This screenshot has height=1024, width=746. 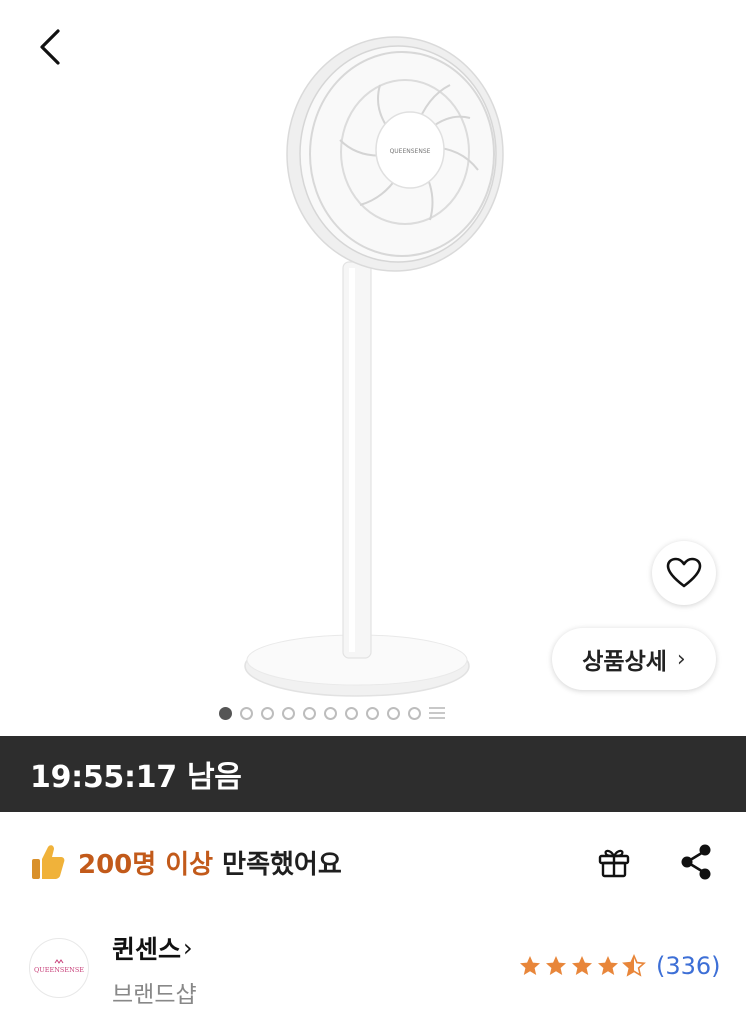 I want to click on carousel-indicator, so click(x=332, y=713).